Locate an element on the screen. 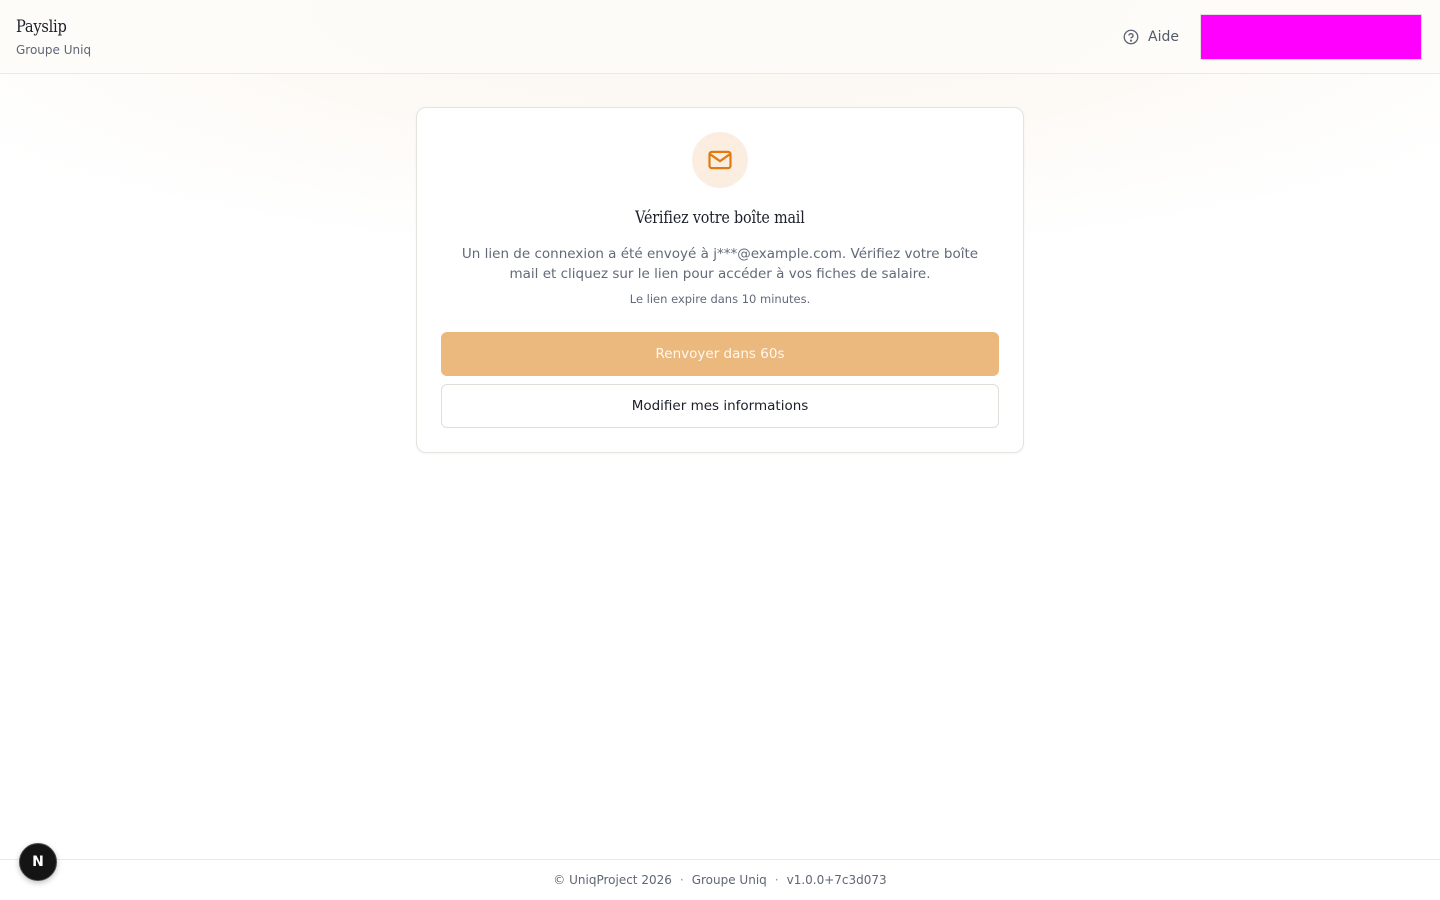  expiry-note: Le lien expire dans 10 minutes. is located at coordinates (720, 299).